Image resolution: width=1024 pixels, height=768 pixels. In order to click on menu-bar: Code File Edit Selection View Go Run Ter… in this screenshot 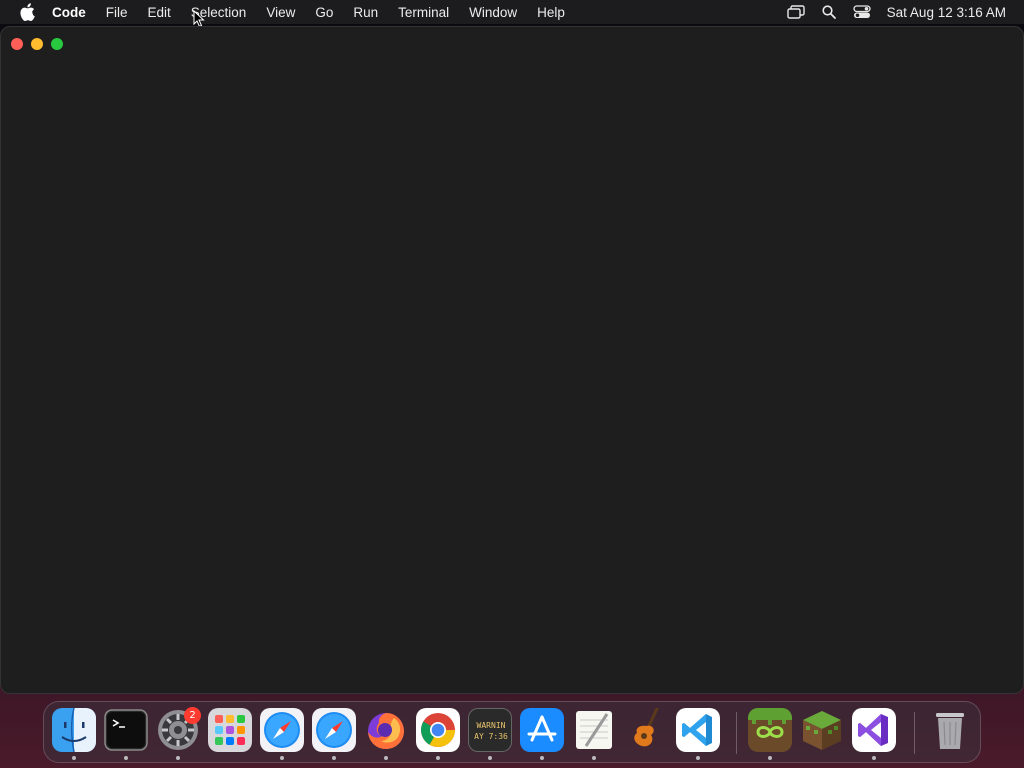, I will do `click(512, 12)`.